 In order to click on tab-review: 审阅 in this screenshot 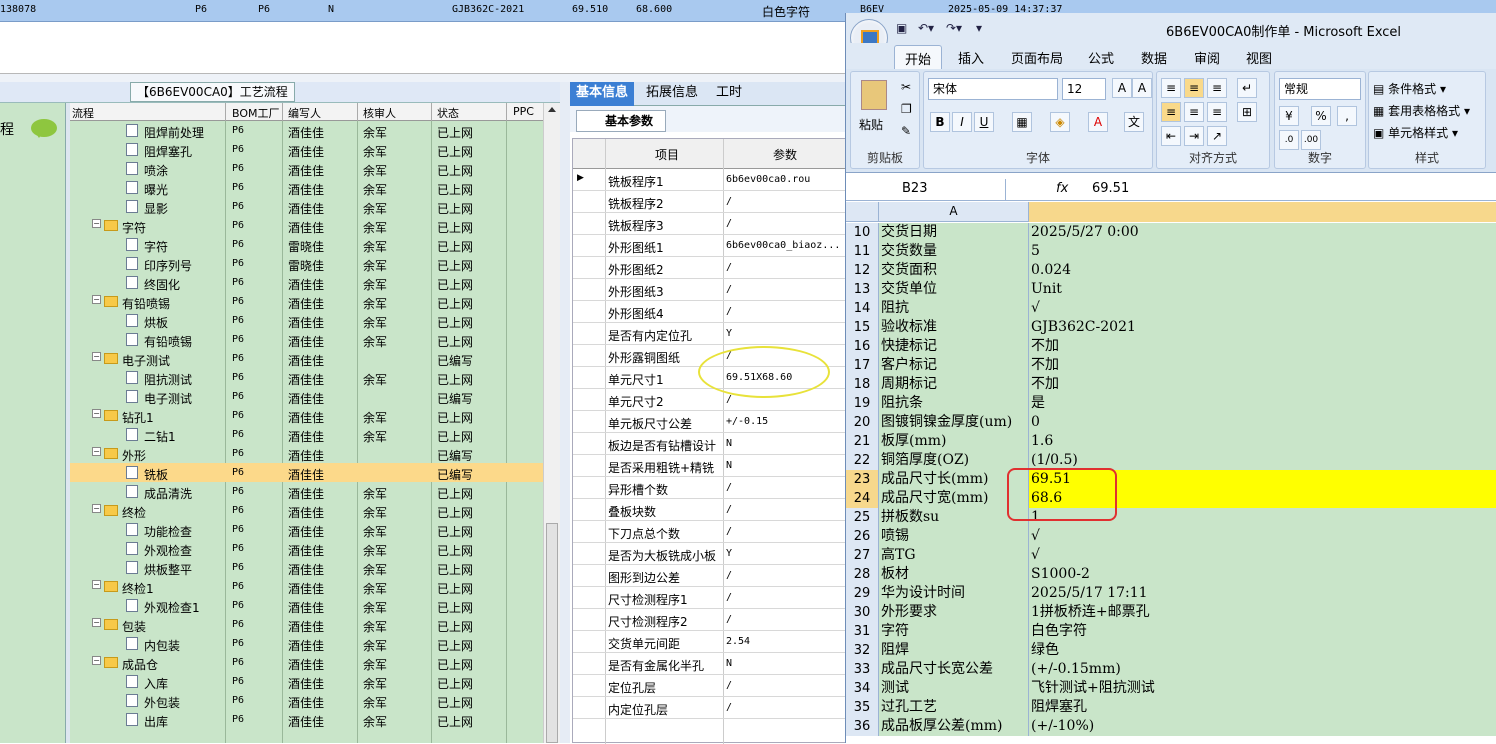, I will do `click(1207, 57)`.